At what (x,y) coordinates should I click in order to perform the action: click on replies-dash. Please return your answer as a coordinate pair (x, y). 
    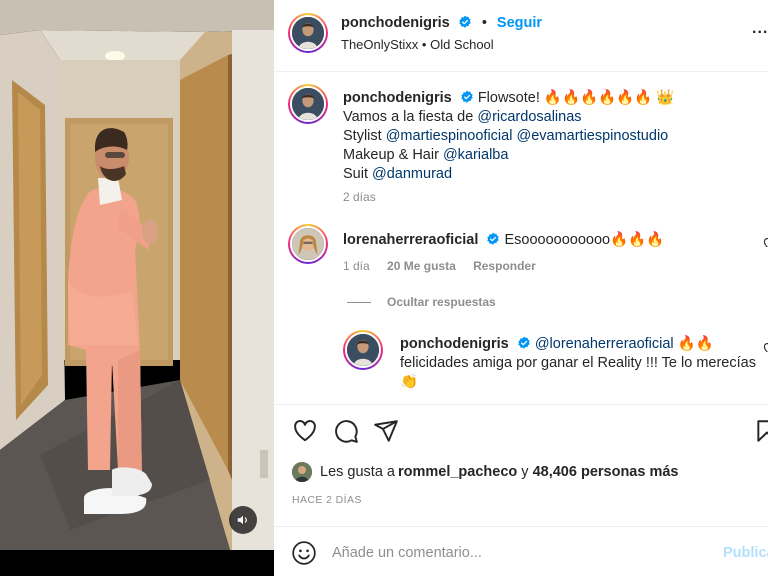
    Looking at the image, I should click on (359, 303).